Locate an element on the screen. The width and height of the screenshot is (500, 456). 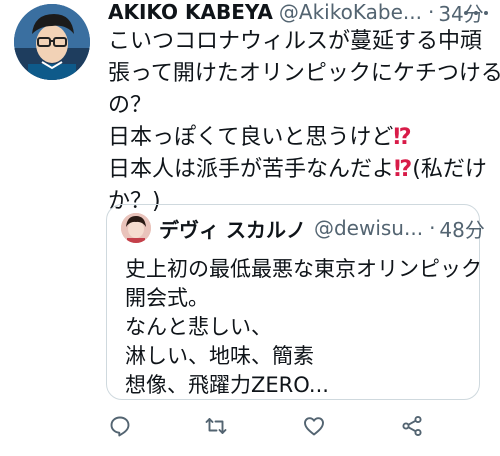
tweet-line-text: 日本人は派手が苦手なんだよ is located at coordinates (251, 169).